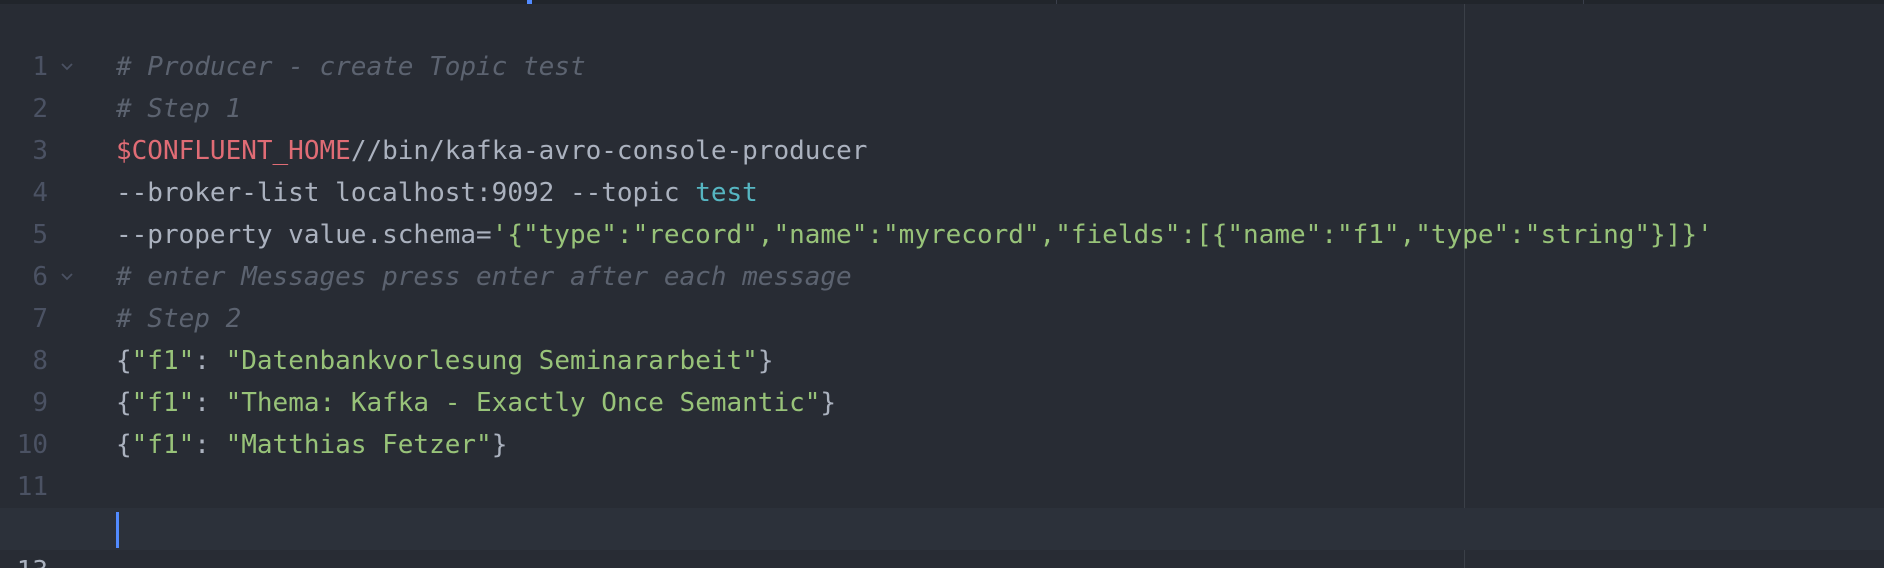 The height and width of the screenshot is (568, 1884). What do you see at coordinates (942, 337) in the screenshot?
I see `code-line: 8 # Step 2` at bounding box center [942, 337].